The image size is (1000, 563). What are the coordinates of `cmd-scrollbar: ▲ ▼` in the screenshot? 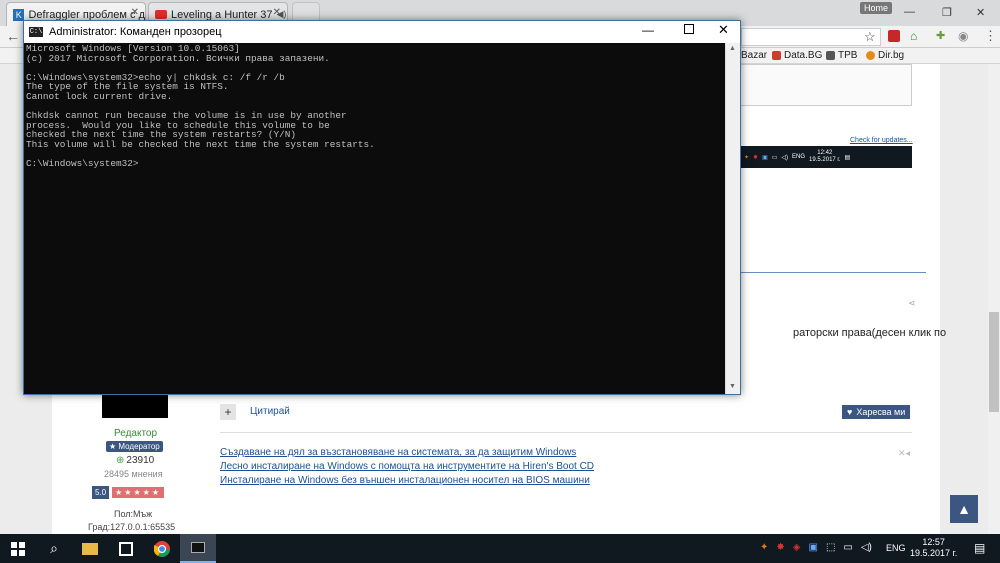 It's located at (732, 218).